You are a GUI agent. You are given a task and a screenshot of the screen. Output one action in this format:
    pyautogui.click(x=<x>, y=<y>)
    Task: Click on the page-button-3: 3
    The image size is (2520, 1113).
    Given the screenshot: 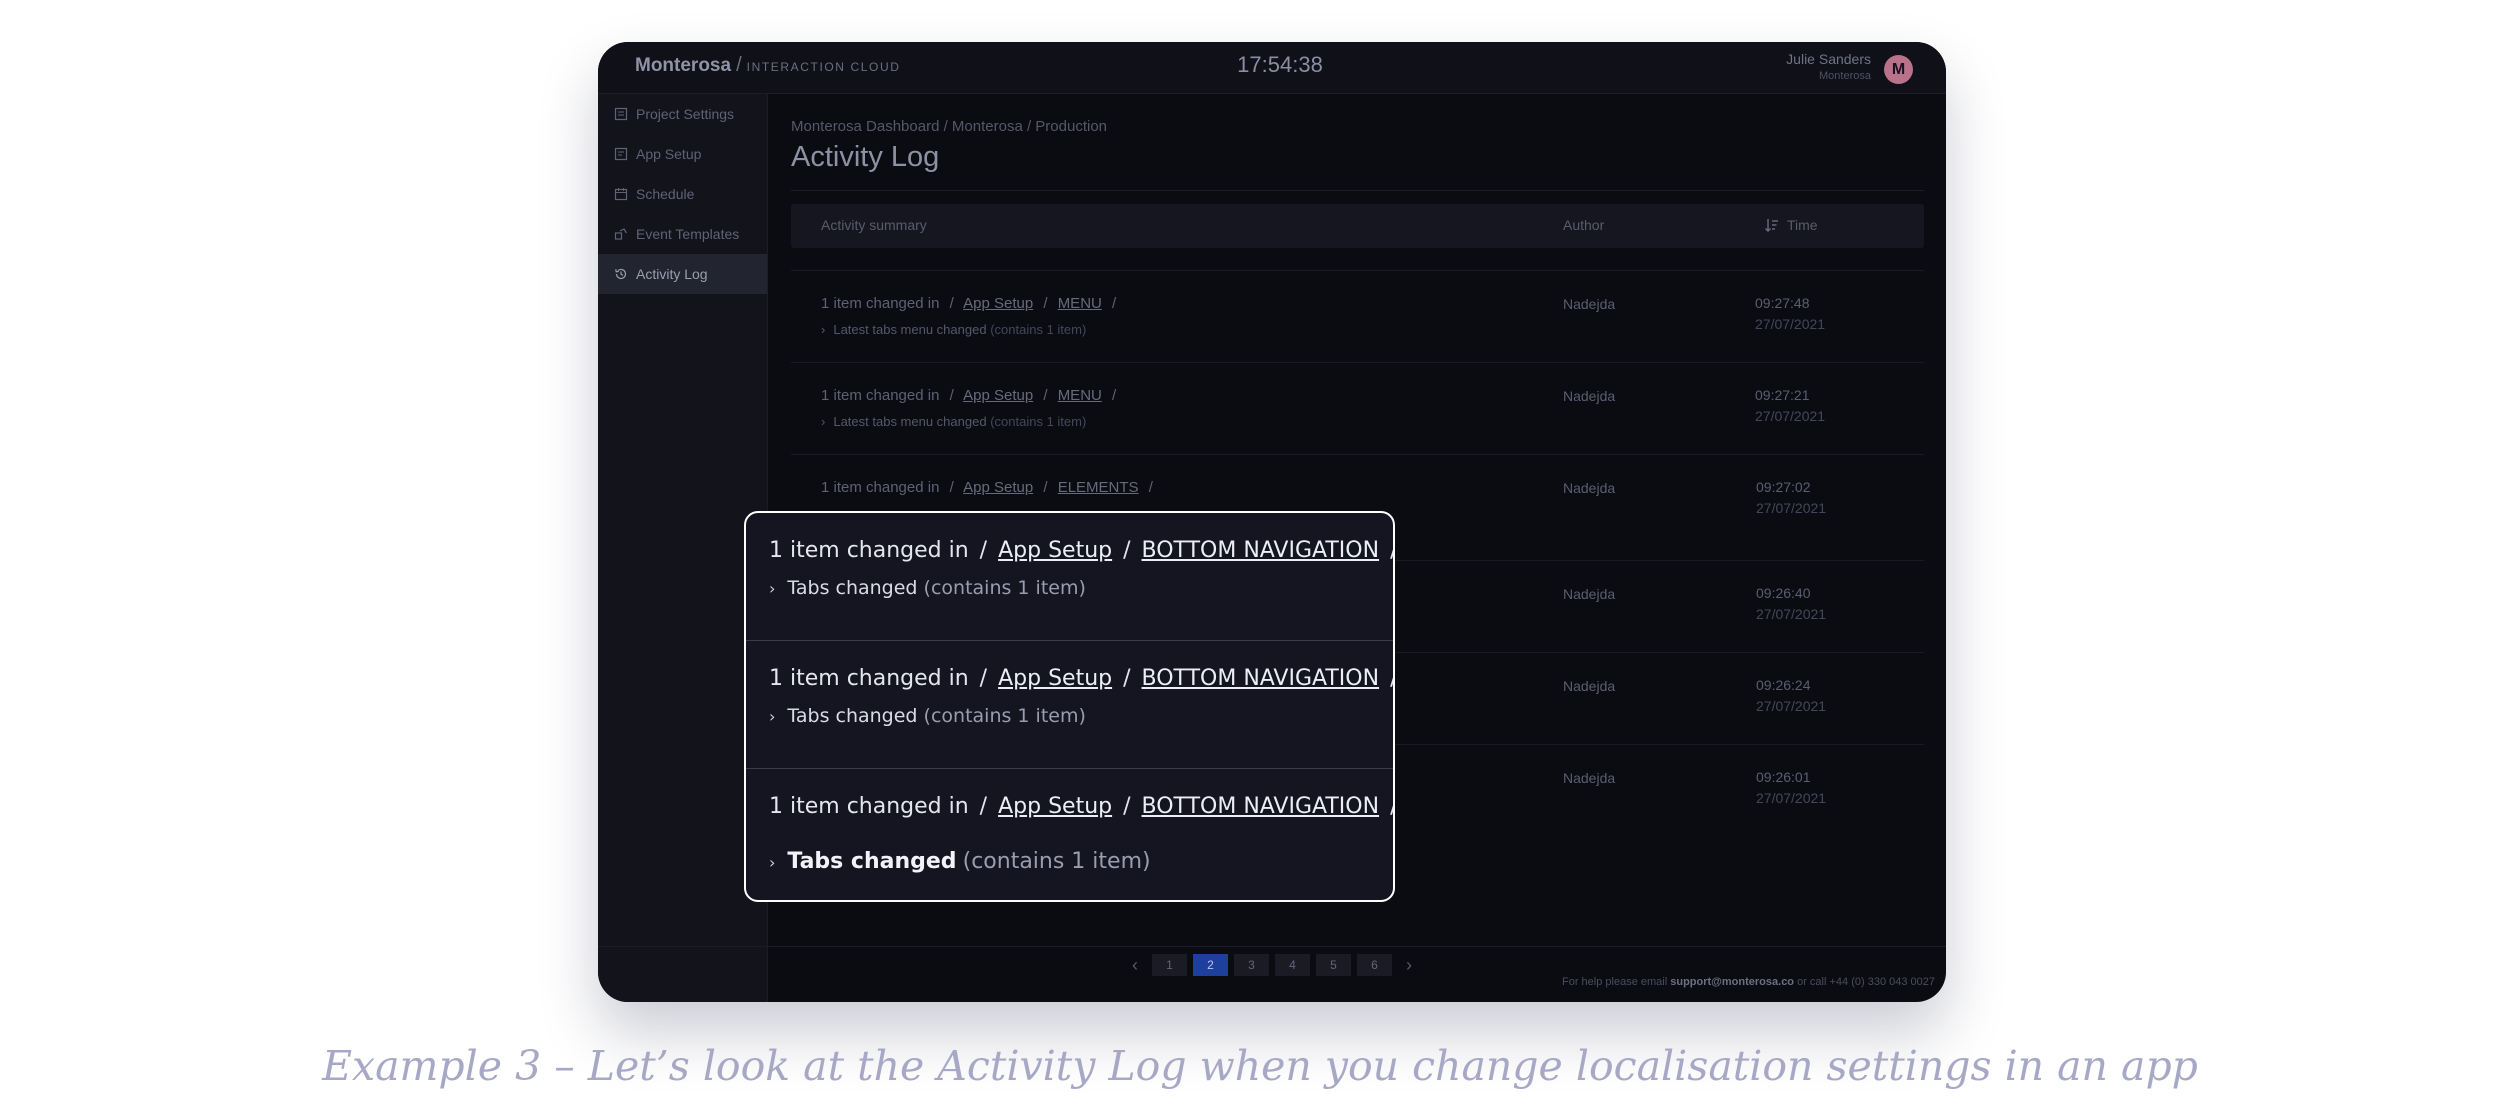 What is the action you would take?
    pyautogui.click(x=1251, y=965)
    